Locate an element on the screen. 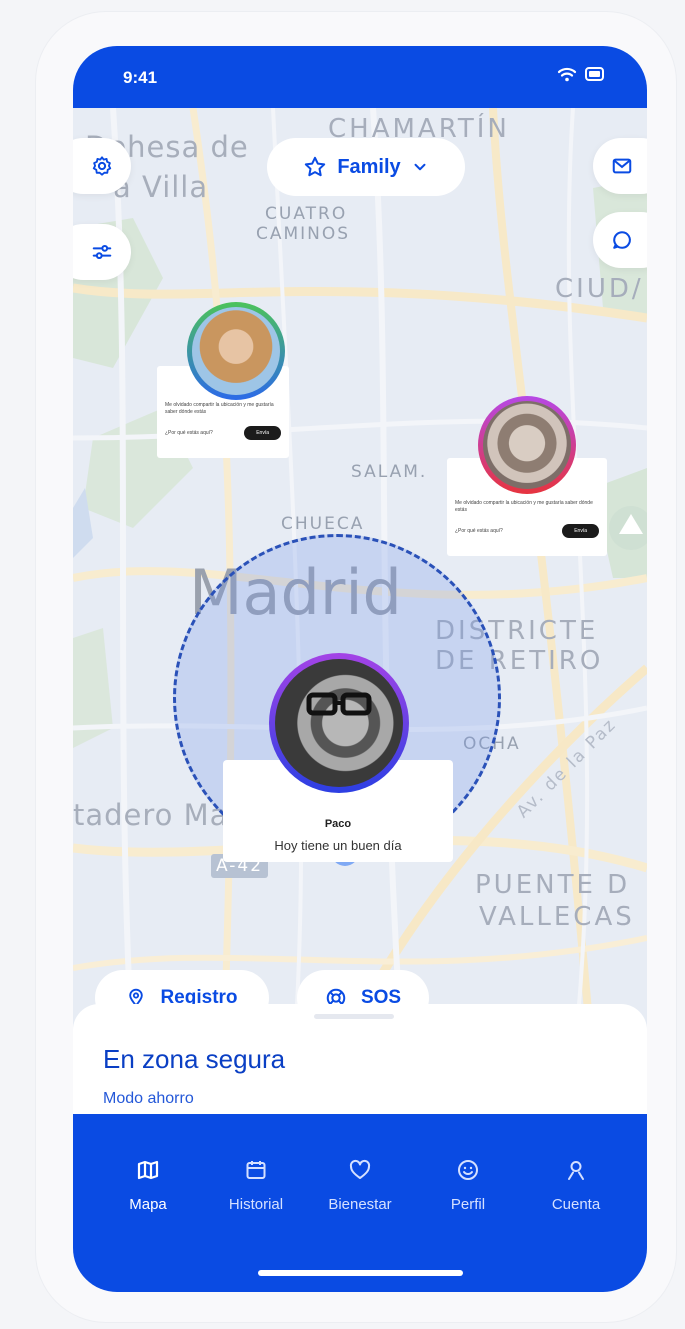  gear-icon is located at coordinates (102, 166).